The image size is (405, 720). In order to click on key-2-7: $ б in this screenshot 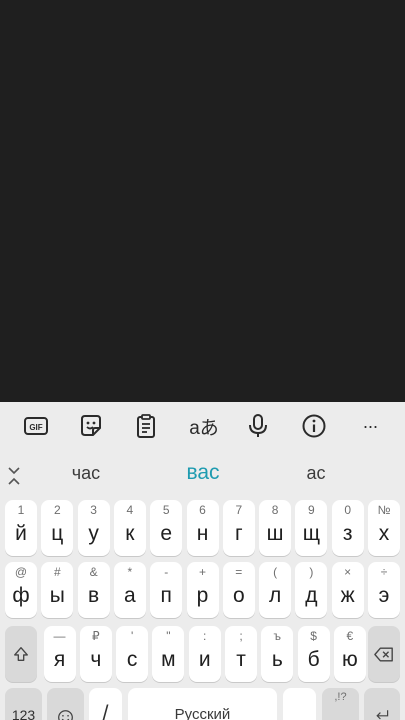, I will do `click(313, 654)`.